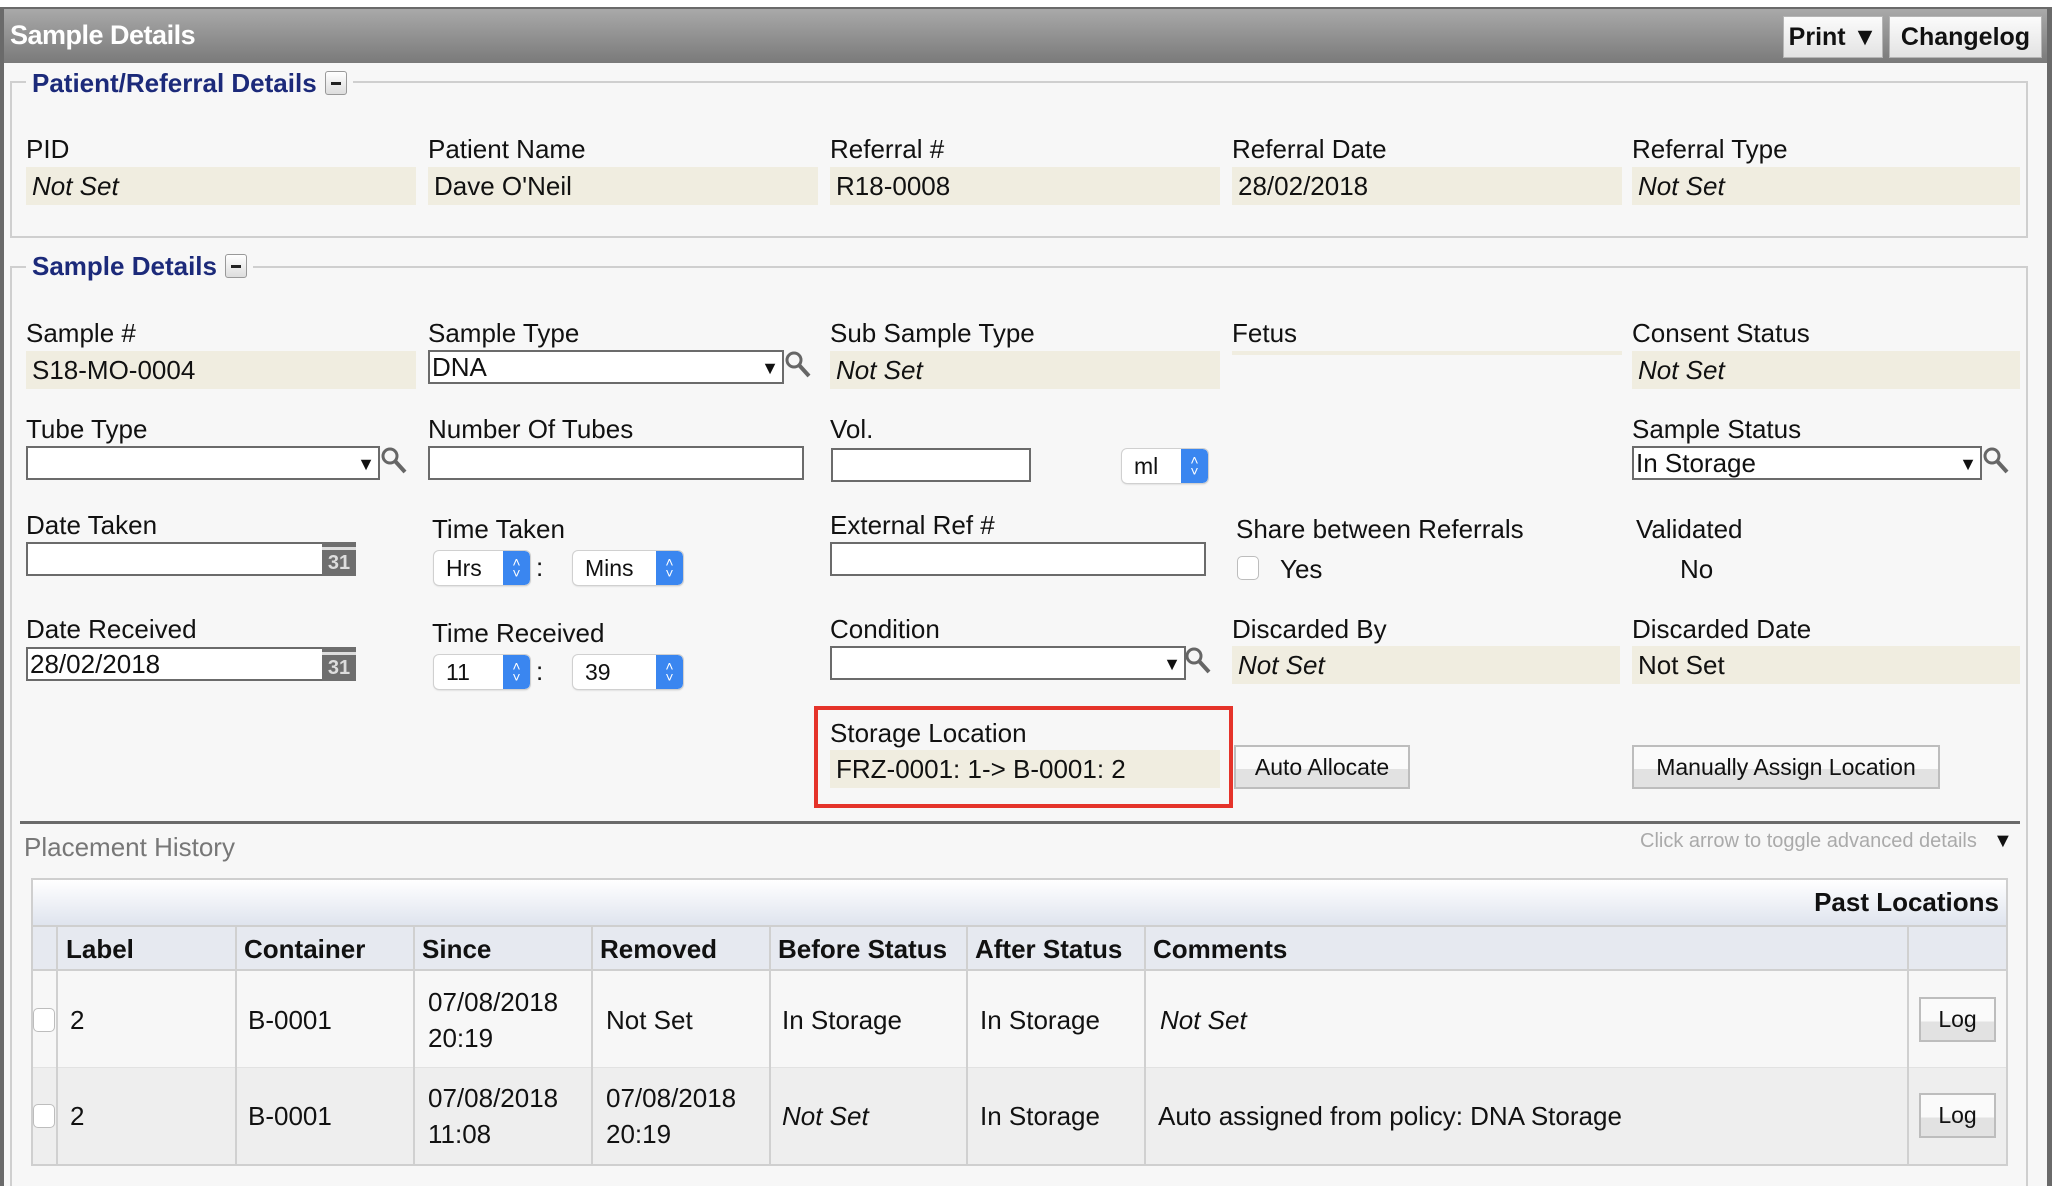 Image resolution: width=2052 pixels, height=1186 pixels. I want to click on sample-type-value: DNA, so click(459, 366).